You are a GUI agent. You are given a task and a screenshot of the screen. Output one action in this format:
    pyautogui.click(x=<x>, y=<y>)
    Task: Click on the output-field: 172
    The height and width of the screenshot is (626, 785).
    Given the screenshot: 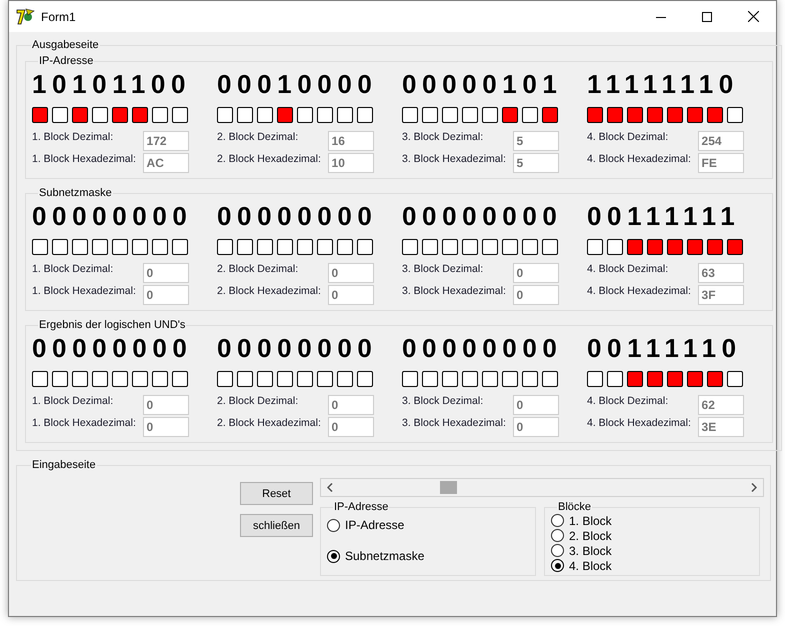 What is the action you would take?
    pyautogui.click(x=165, y=140)
    